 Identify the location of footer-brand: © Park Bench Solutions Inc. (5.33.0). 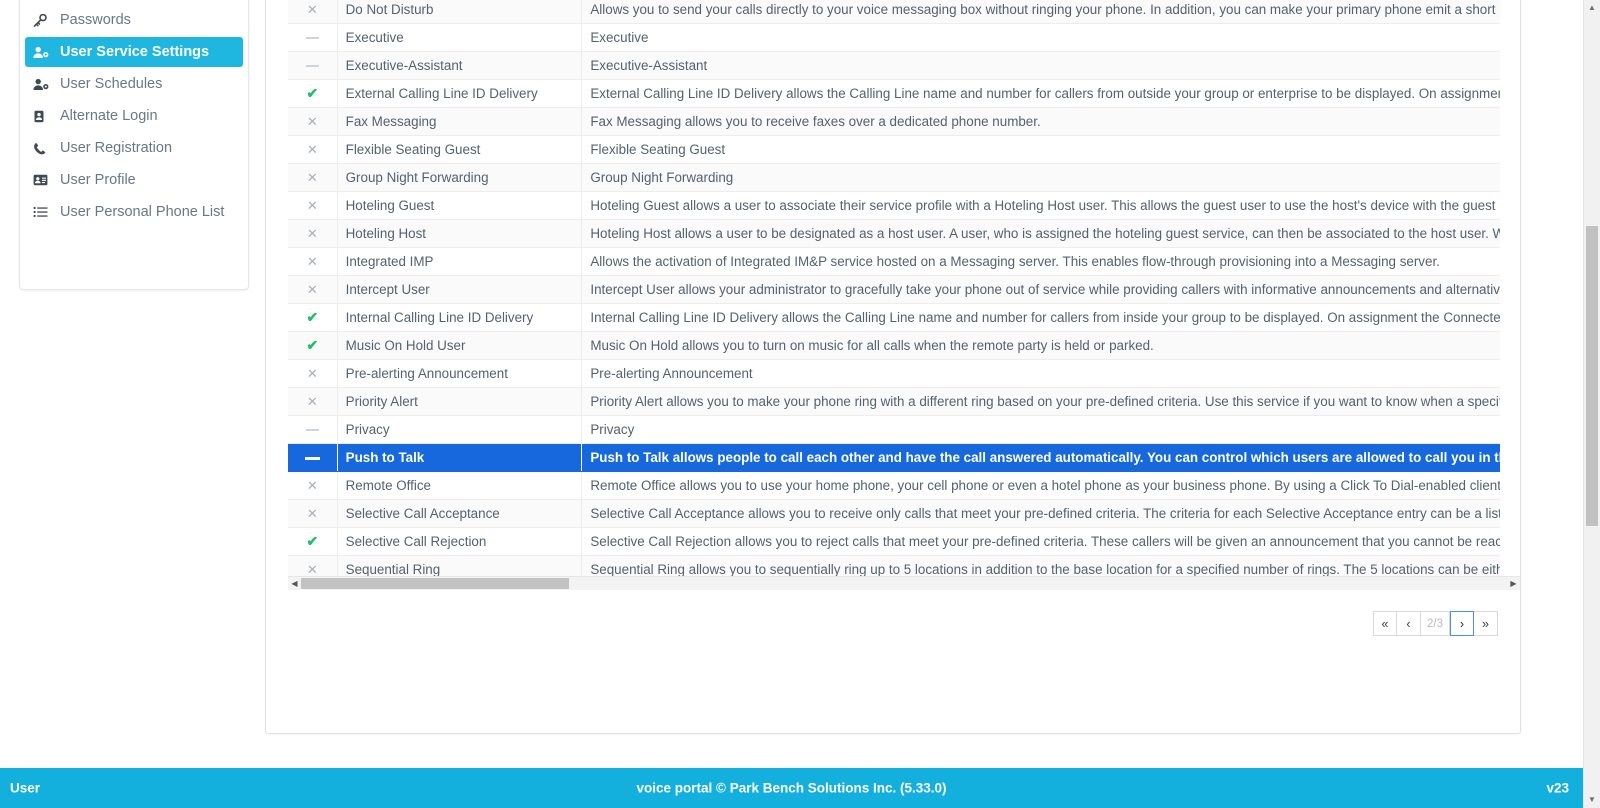
(831, 788).